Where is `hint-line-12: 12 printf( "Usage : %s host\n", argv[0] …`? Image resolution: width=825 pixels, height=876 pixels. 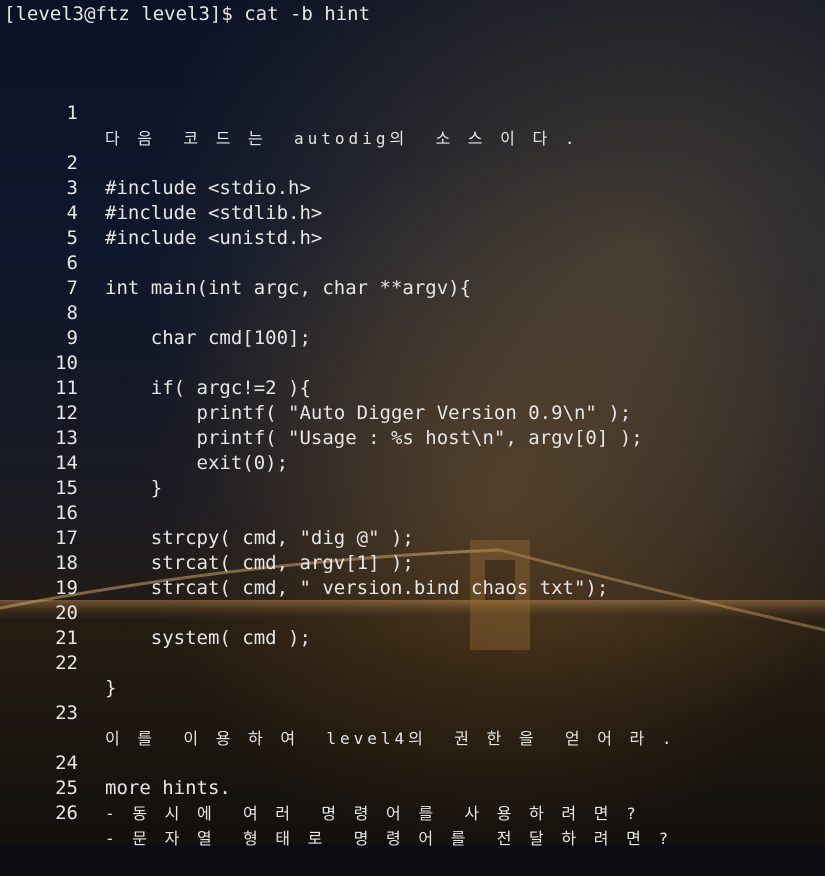
hint-line-12: 12 printf( "Usage : %s host\n", argv[0] … is located at coordinates (412, 412).